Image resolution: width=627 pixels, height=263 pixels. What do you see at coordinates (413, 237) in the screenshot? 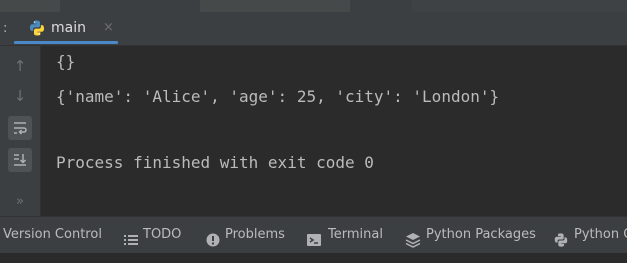
I see `layers-icon` at bounding box center [413, 237].